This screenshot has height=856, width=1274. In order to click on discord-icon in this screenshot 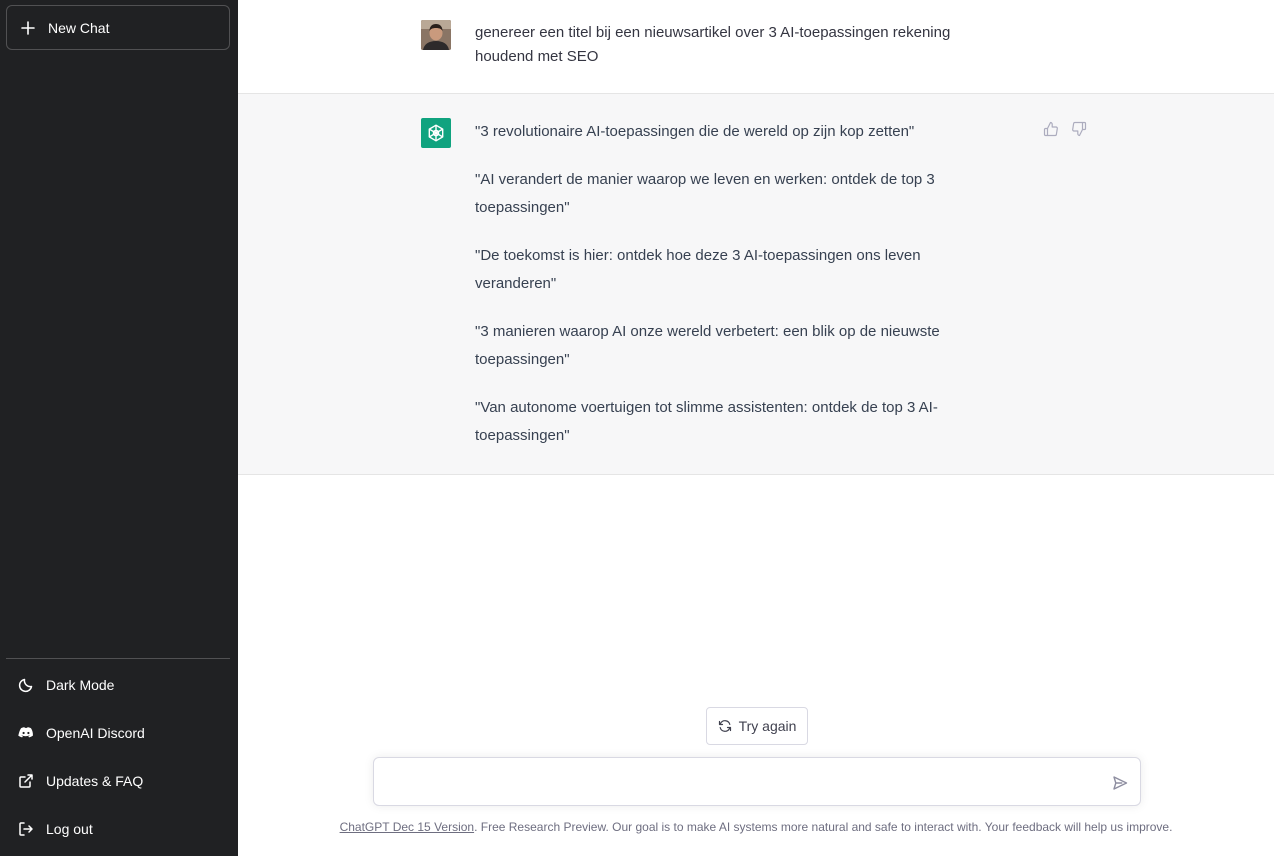, I will do `click(26, 733)`.